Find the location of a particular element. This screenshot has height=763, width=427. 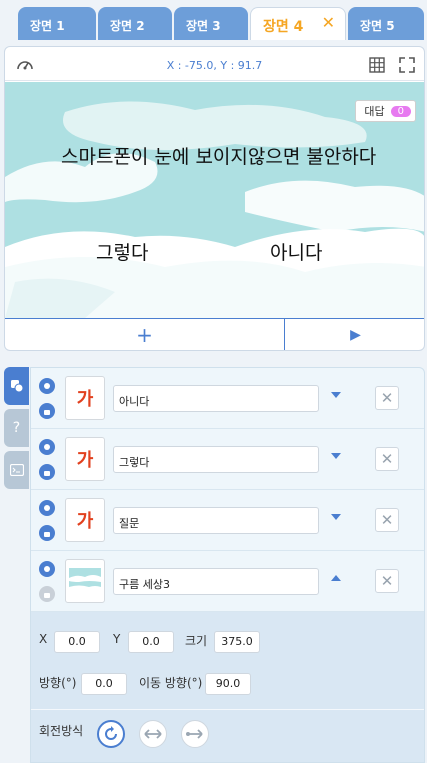

tab-scene-5: 장면 5 is located at coordinates (386, 23).